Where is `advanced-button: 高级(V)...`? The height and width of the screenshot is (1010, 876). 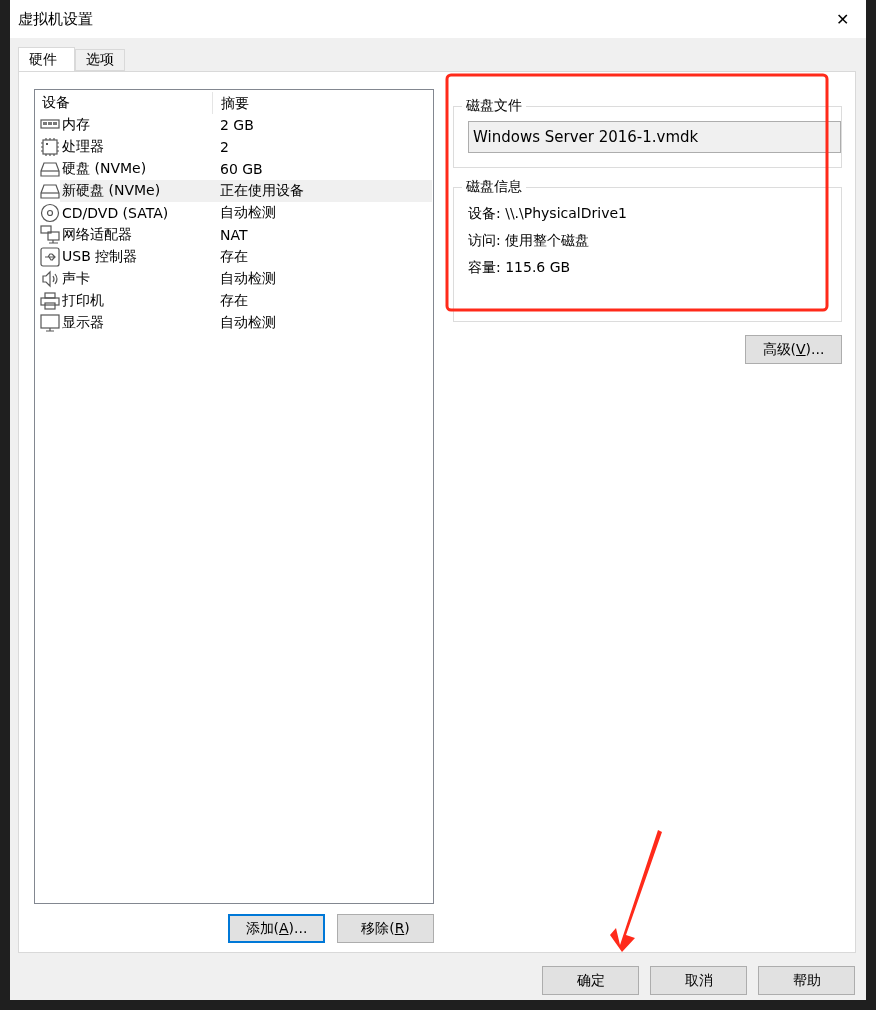
advanced-button: 高级(V)... is located at coordinates (793, 349).